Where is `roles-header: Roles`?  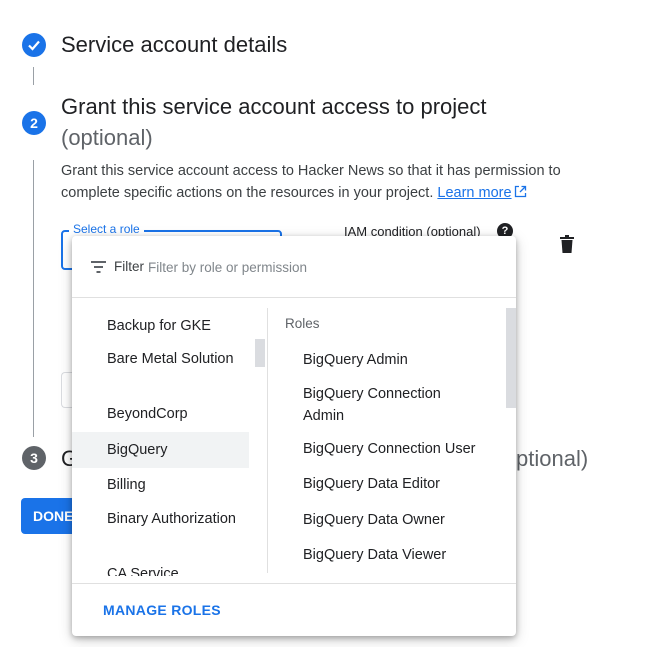 roles-header: Roles is located at coordinates (302, 323).